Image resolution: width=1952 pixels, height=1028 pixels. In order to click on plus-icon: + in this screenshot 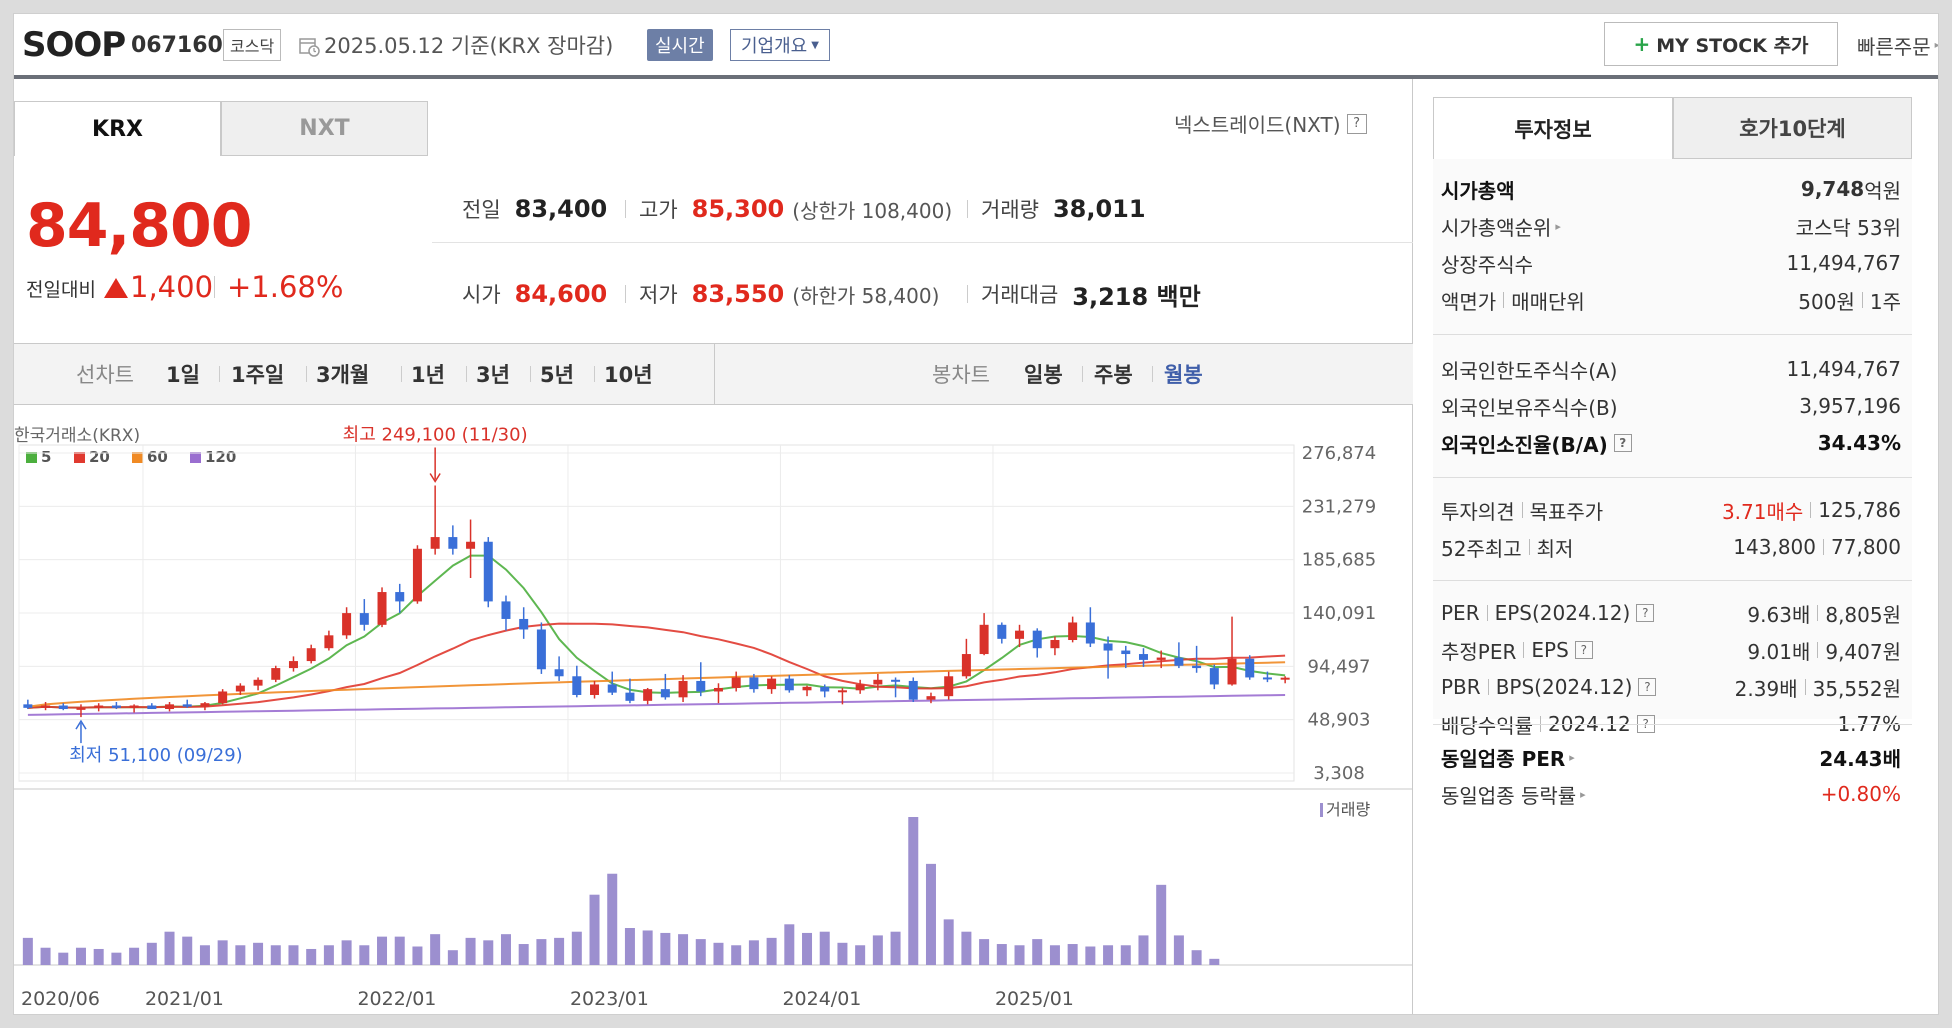, I will do `click(1642, 44)`.